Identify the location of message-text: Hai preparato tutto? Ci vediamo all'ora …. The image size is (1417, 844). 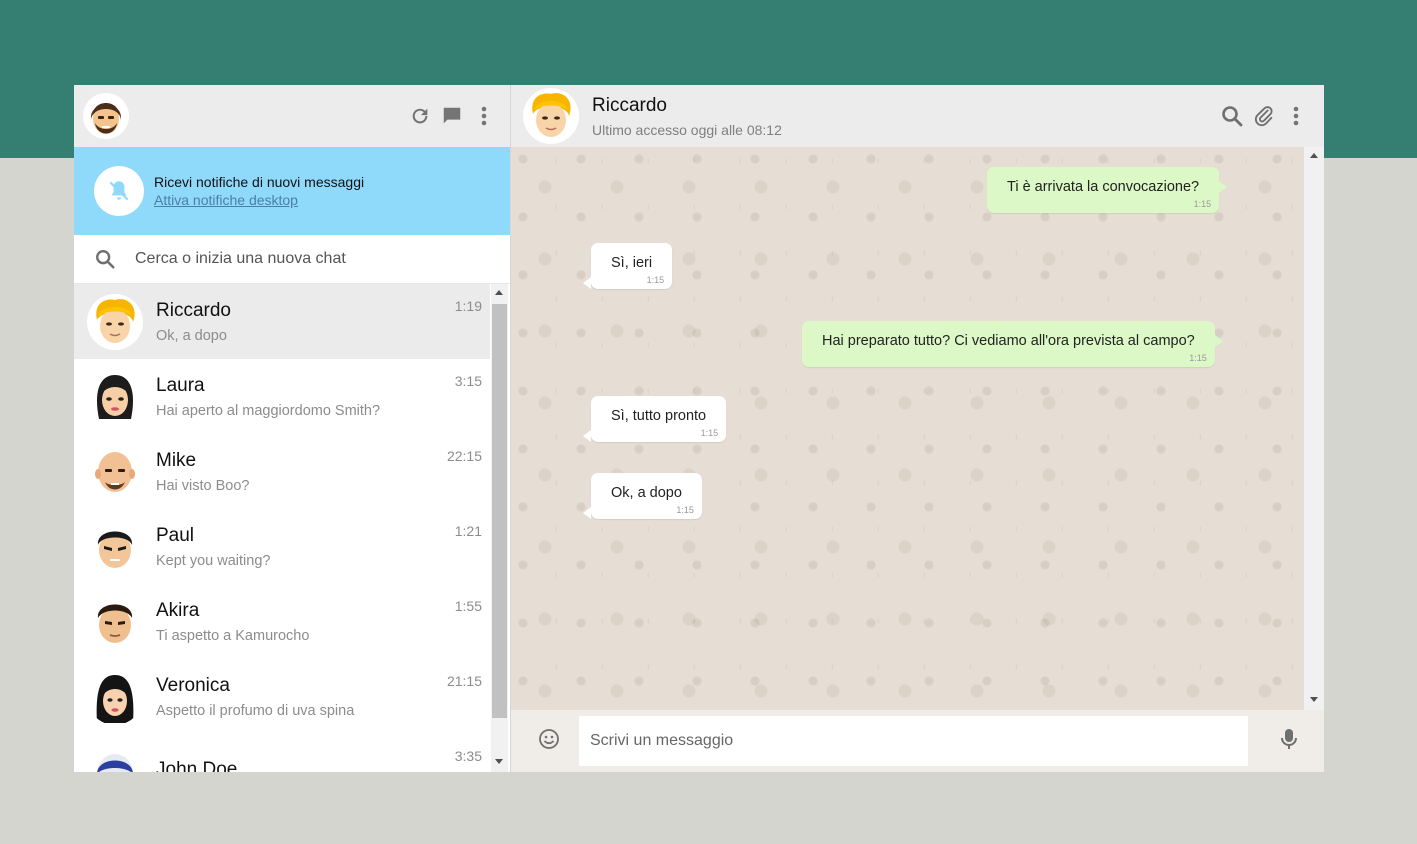
(1008, 341).